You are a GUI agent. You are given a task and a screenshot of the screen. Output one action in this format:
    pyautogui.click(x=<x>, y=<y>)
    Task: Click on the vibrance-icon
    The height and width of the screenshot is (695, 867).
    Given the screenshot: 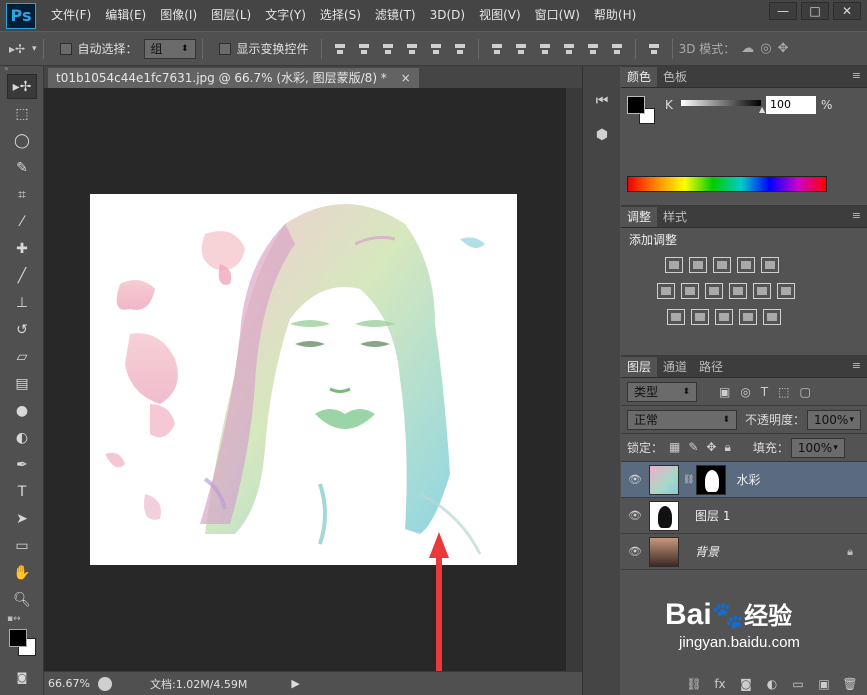 What is the action you would take?
    pyautogui.click(x=770, y=265)
    